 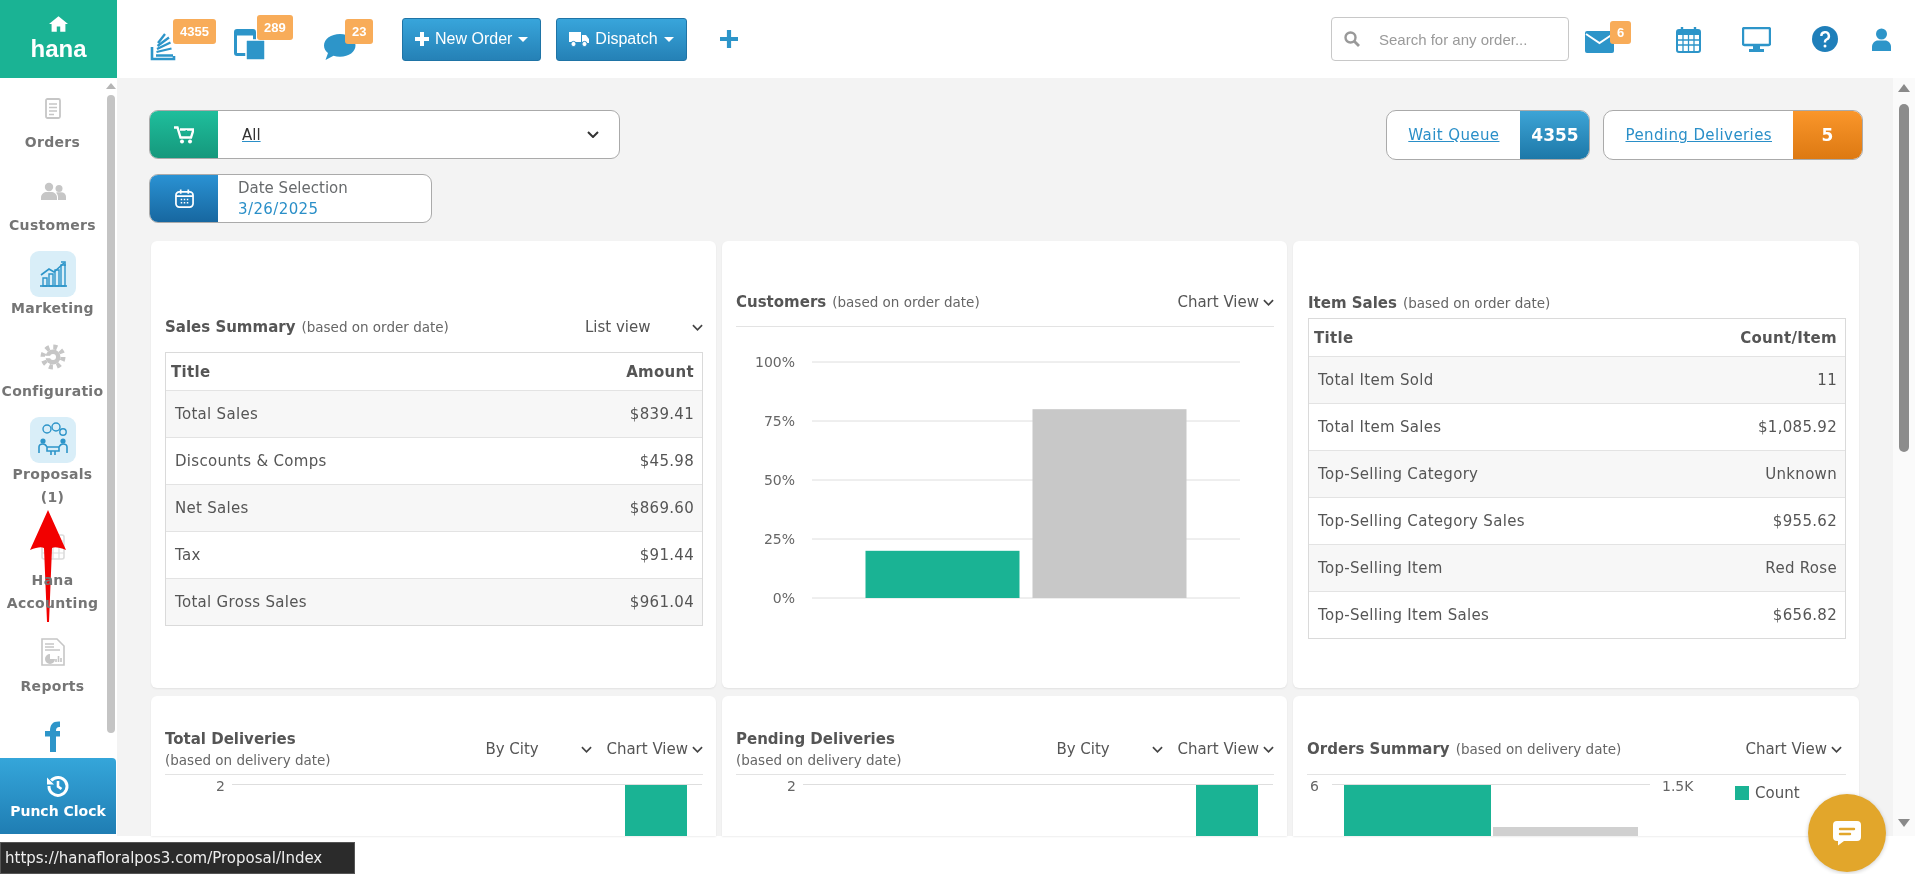 What do you see at coordinates (1698, 135) in the screenshot?
I see `counter-link: Pending Deliveries` at bounding box center [1698, 135].